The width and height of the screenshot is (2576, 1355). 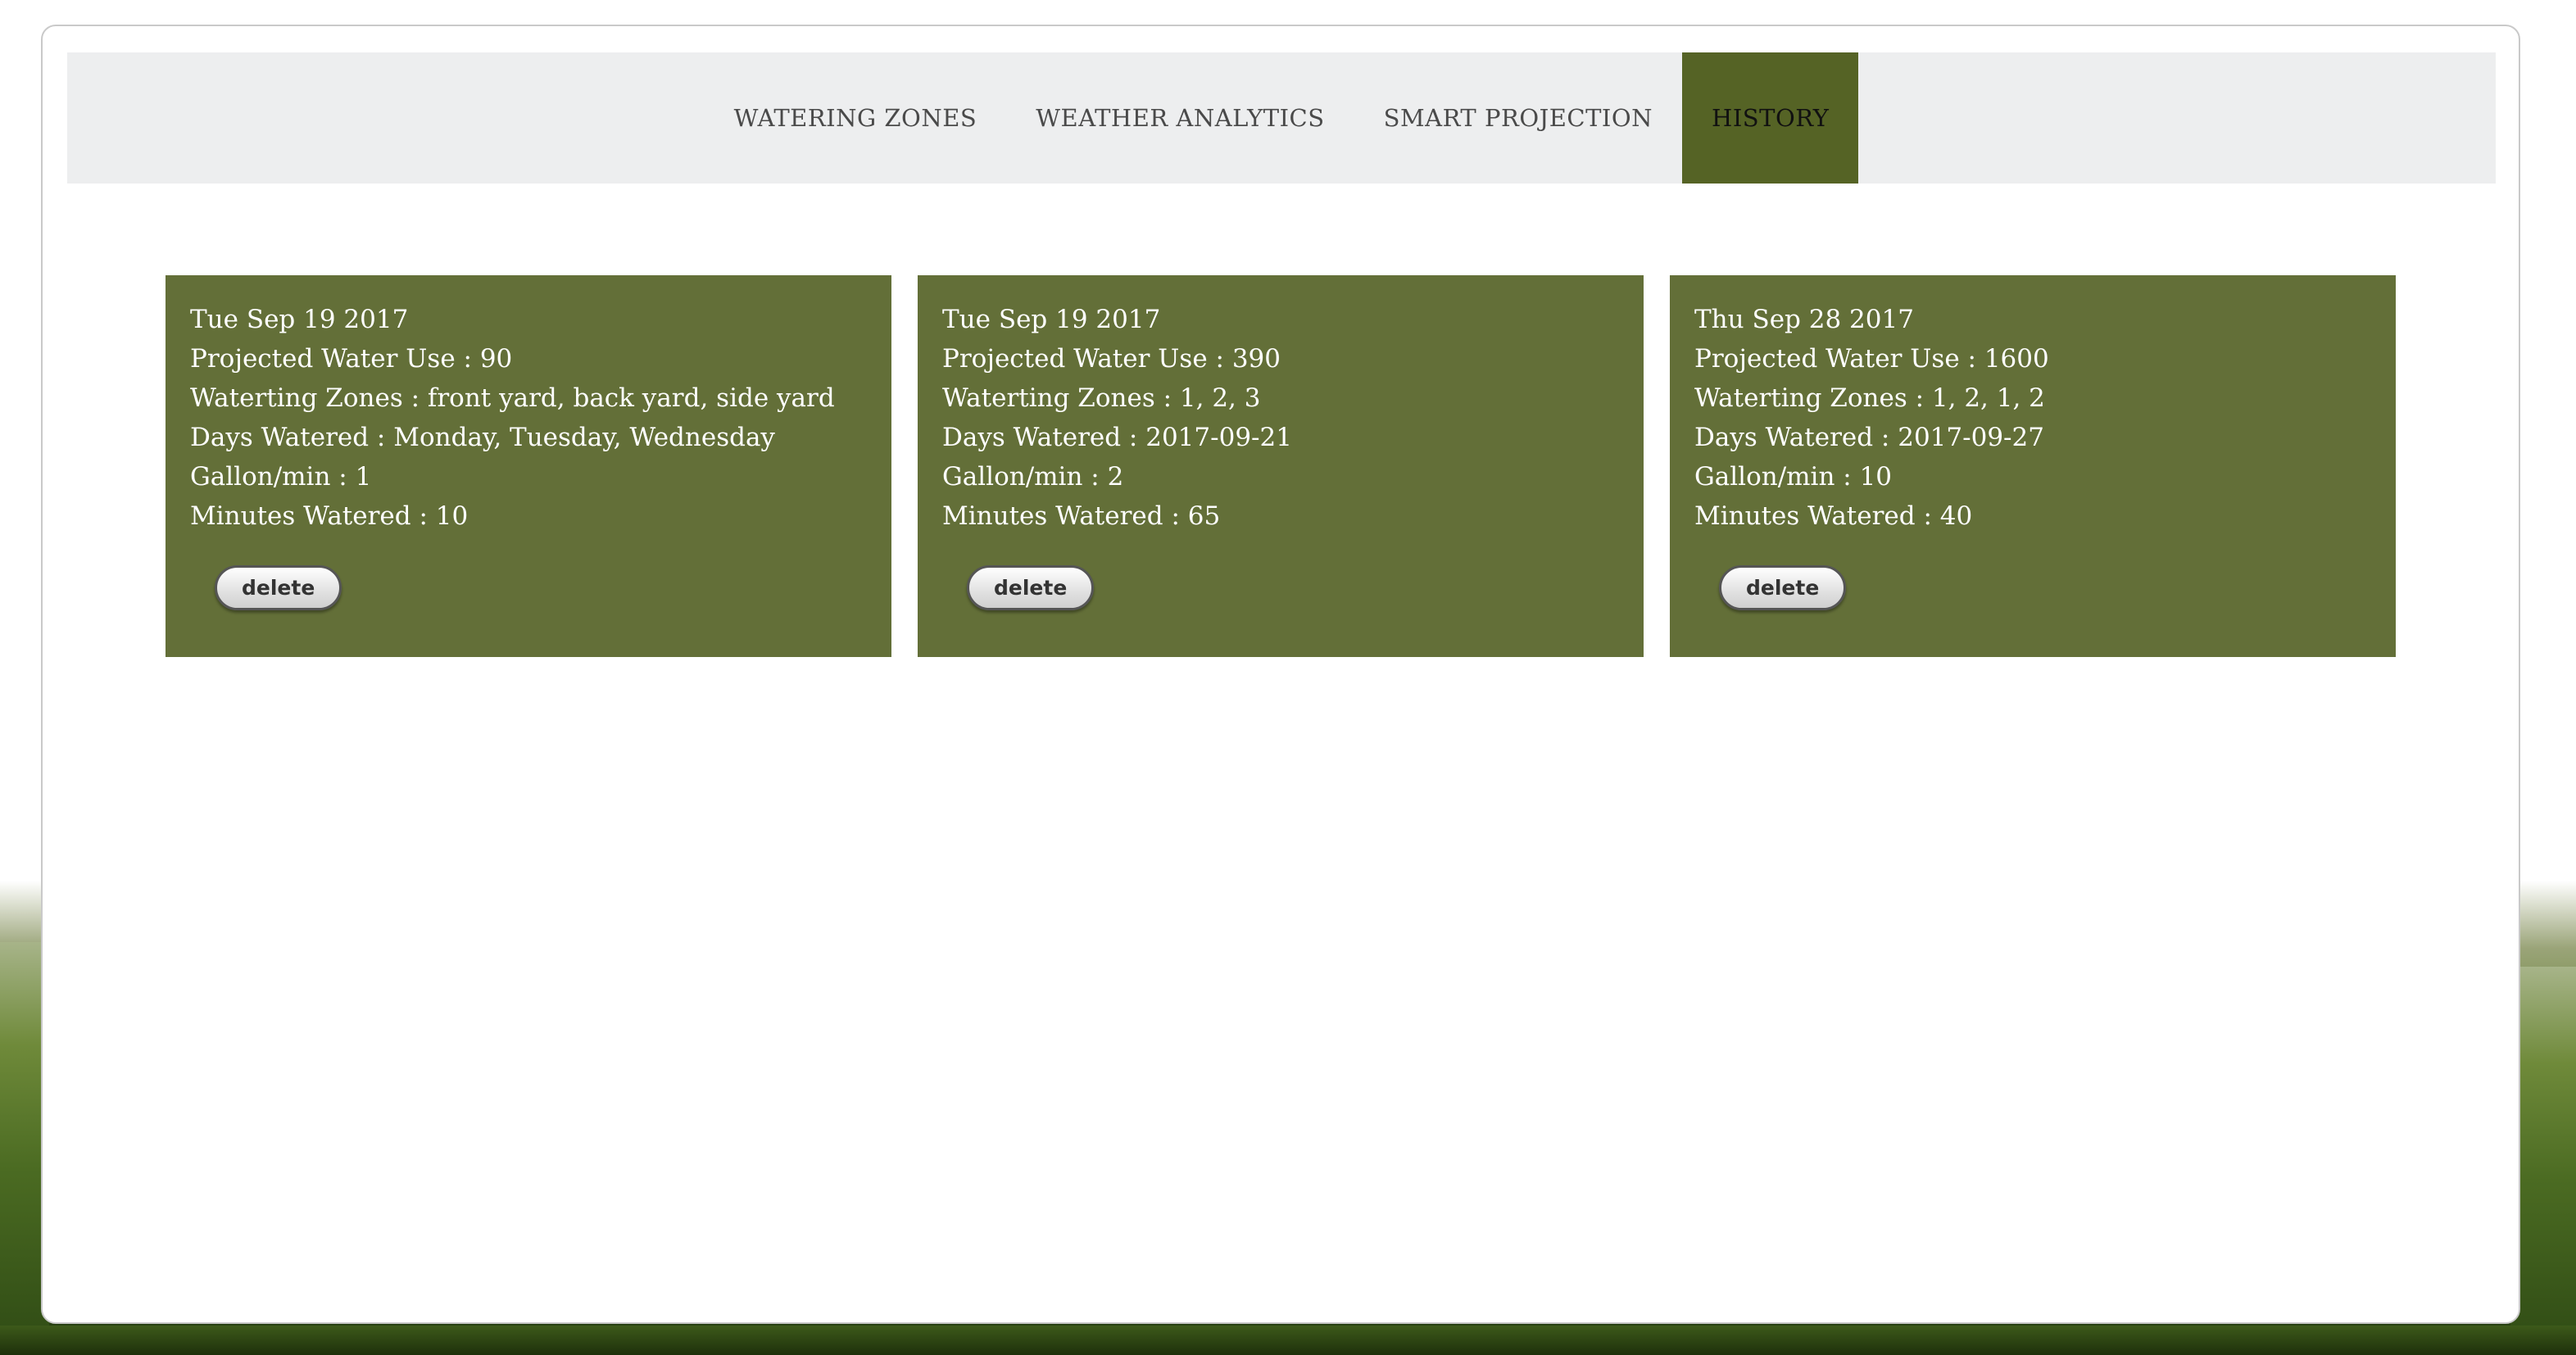 What do you see at coordinates (1804, 319) in the screenshot?
I see `card-date: Thu Sep 28 2017` at bounding box center [1804, 319].